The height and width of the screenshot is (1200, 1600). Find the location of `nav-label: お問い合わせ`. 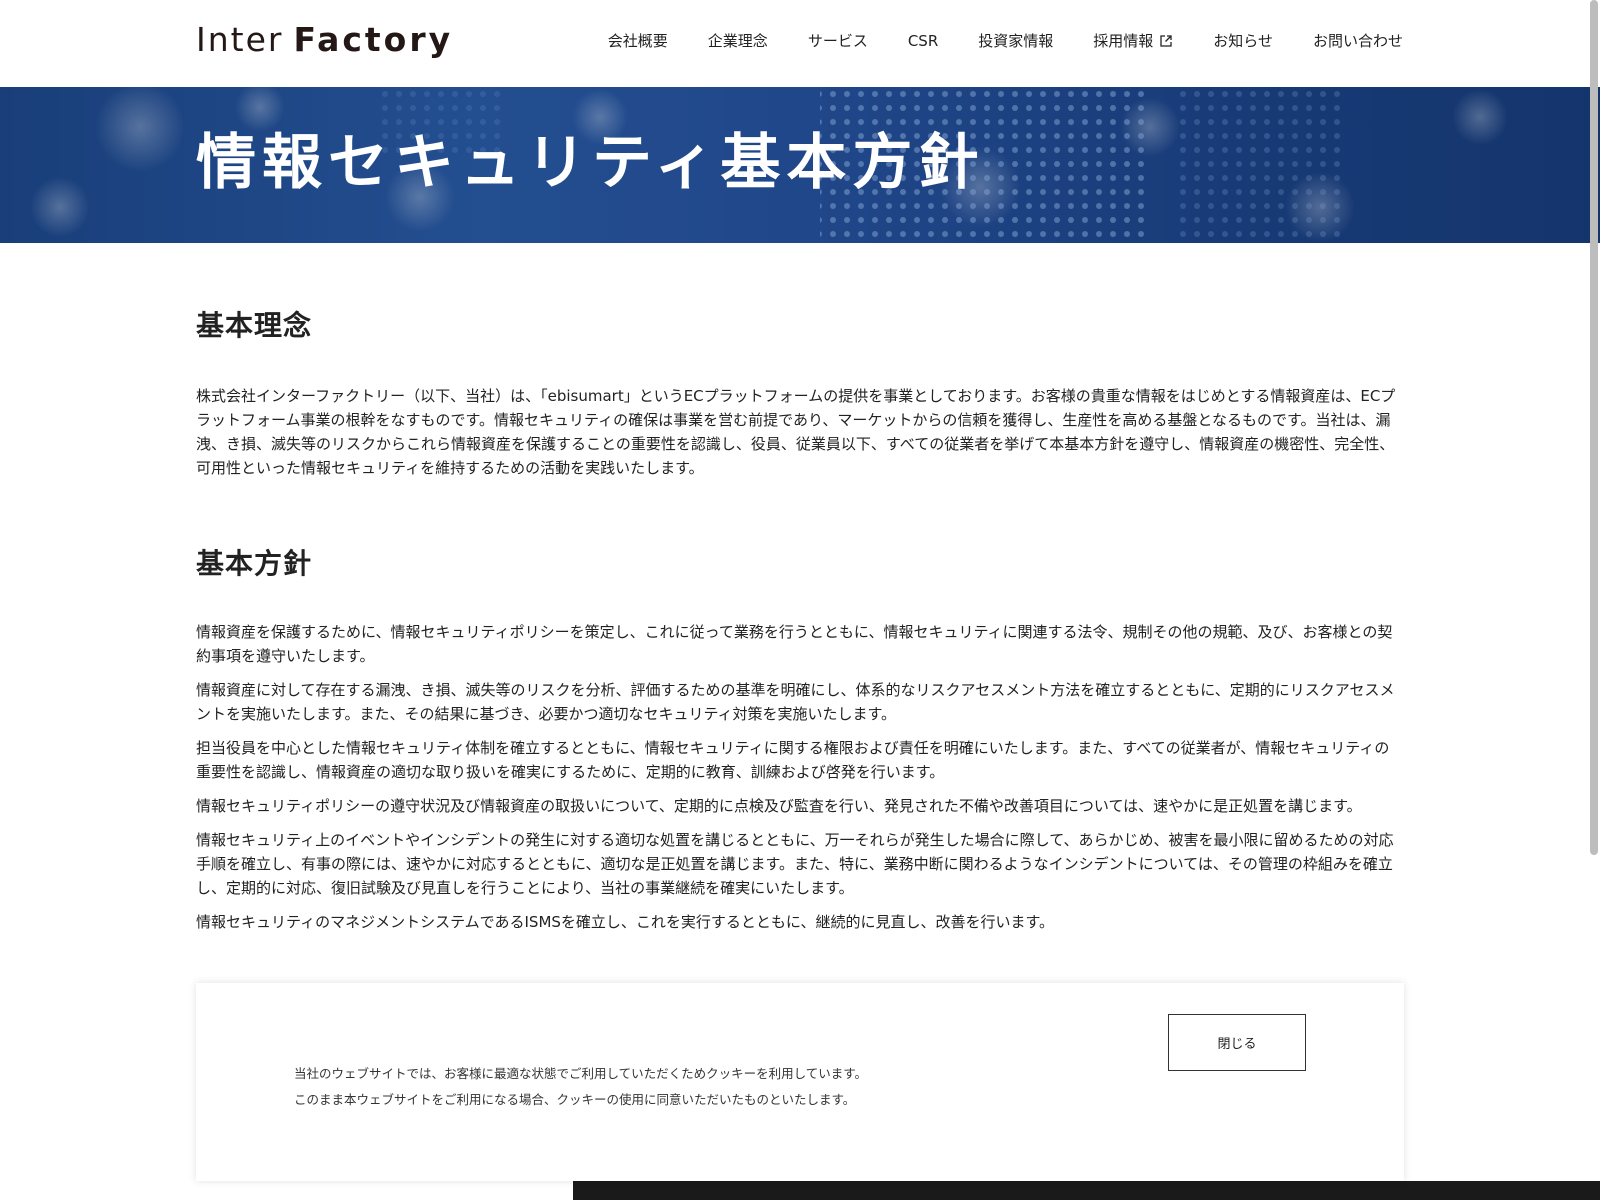

nav-label: お問い合わせ is located at coordinates (1357, 41).